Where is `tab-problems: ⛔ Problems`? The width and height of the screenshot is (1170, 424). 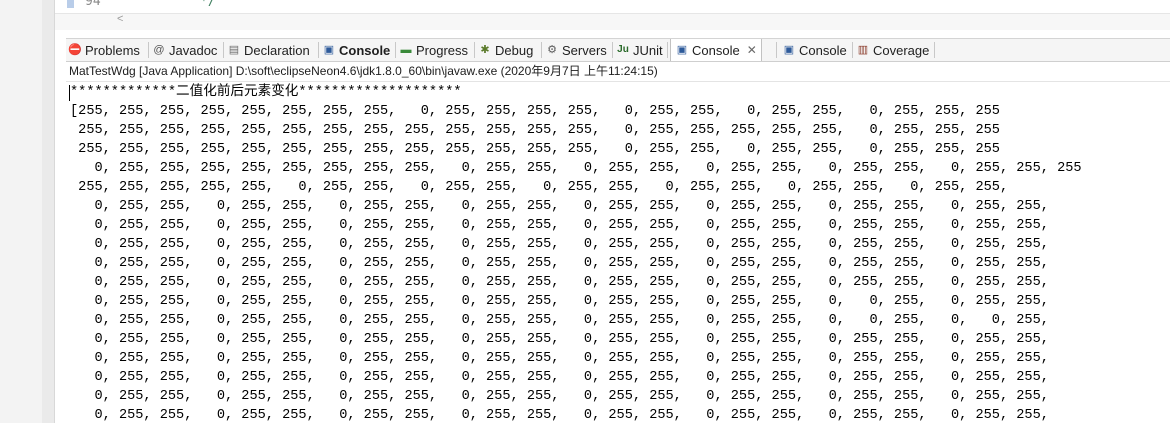 tab-problems: ⛔ Problems is located at coordinates (104, 50).